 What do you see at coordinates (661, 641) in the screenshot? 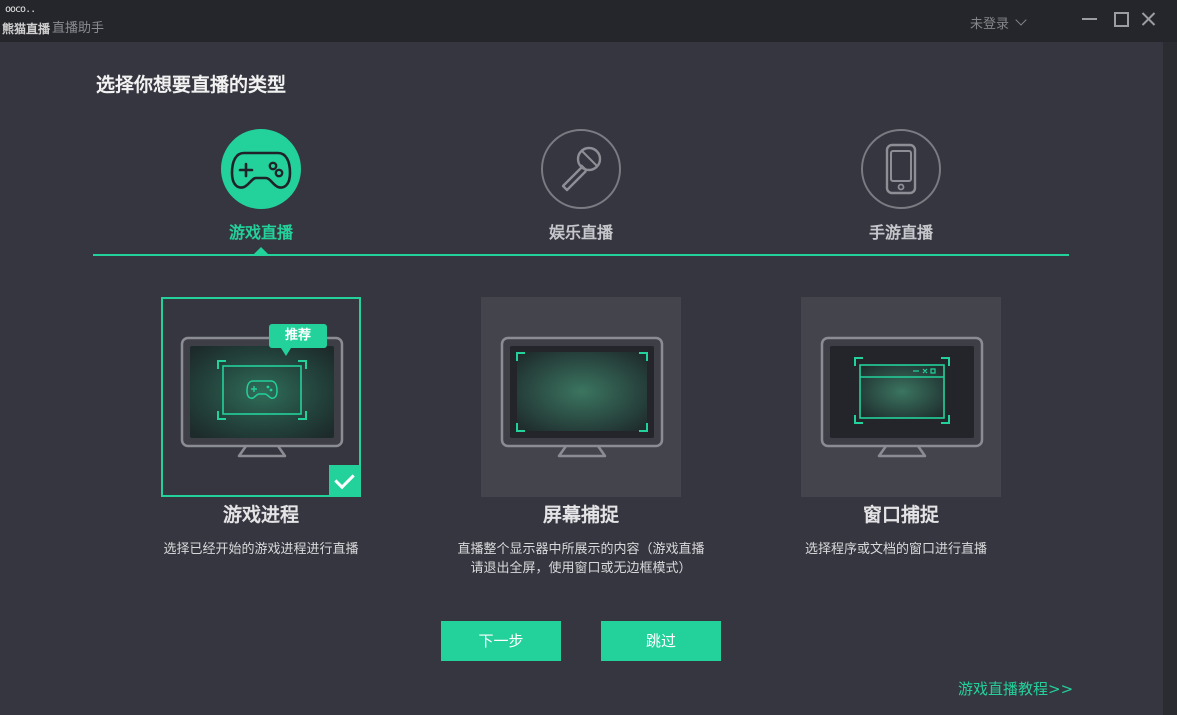
I see `skip-button: 跳过` at bounding box center [661, 641].